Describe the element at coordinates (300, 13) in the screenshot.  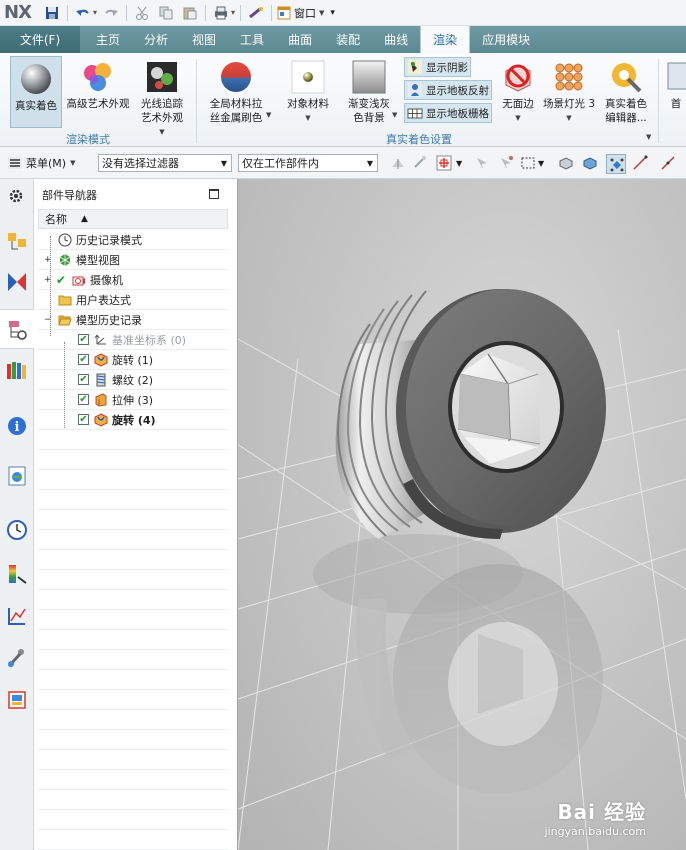
I see `window-menu: 窗口 ▼` at that location.